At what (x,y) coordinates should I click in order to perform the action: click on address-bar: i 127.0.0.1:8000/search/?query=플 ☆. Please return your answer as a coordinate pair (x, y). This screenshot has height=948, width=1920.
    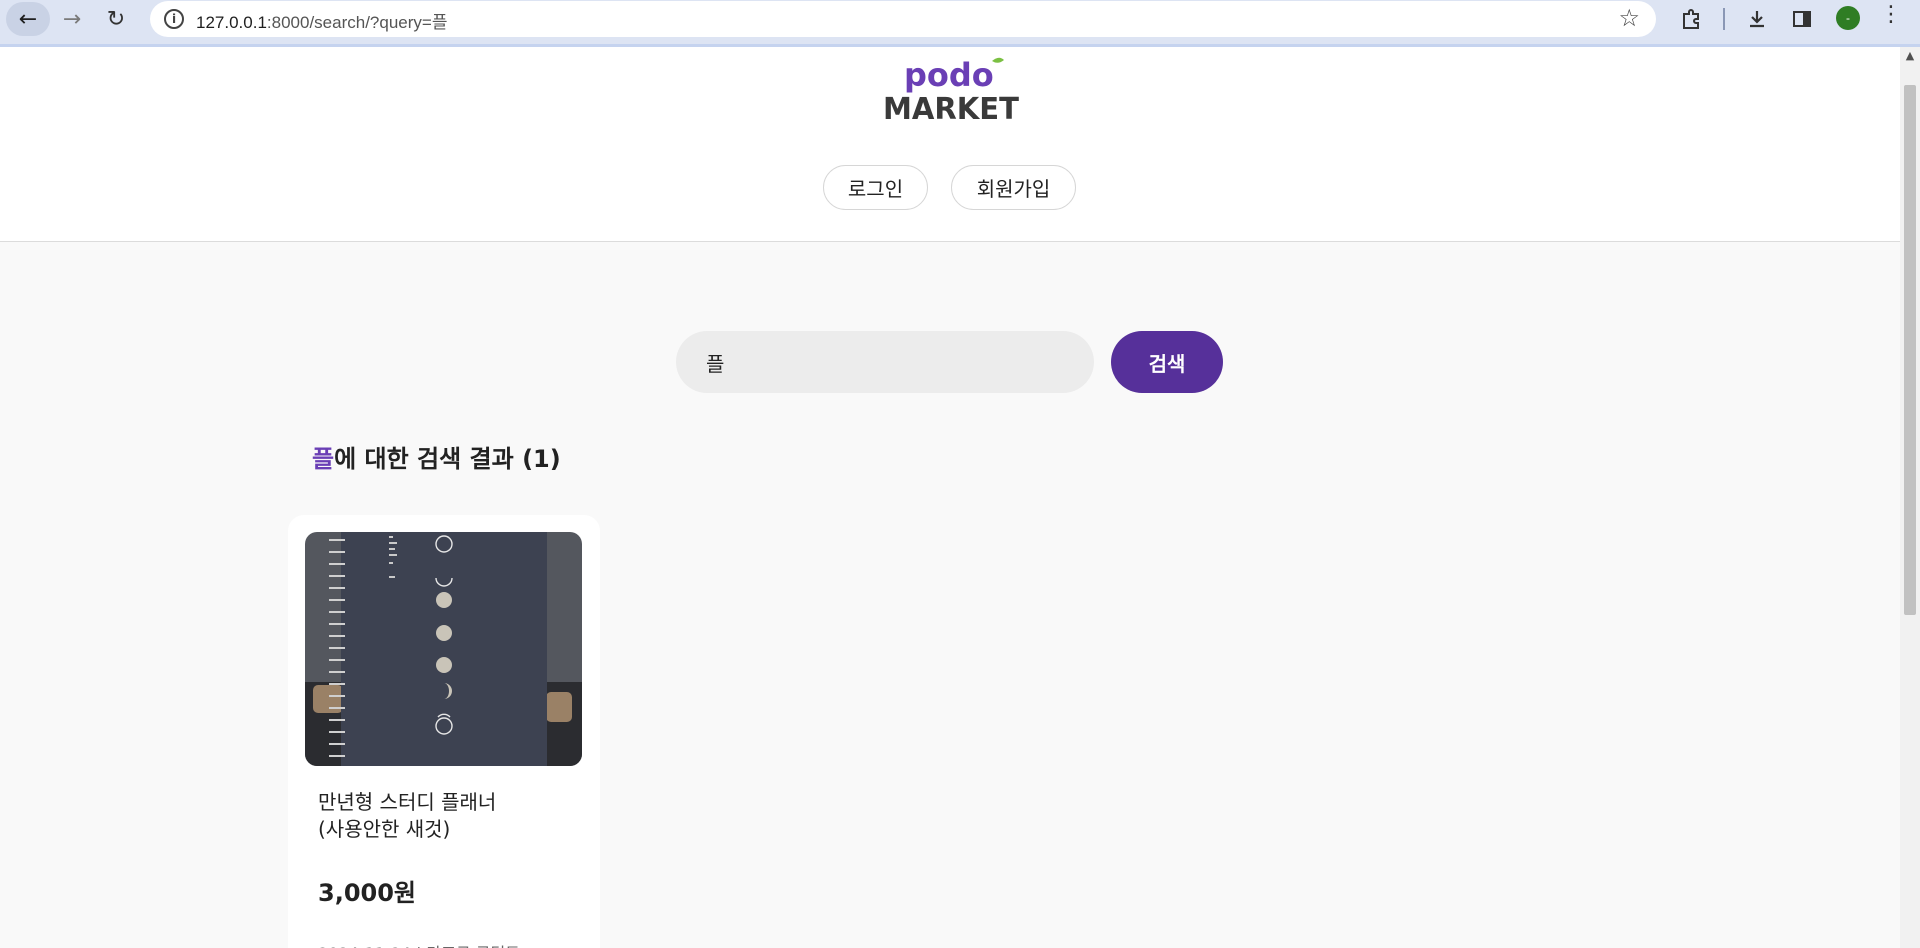
    Looking at the image, I should click on (903, 19).